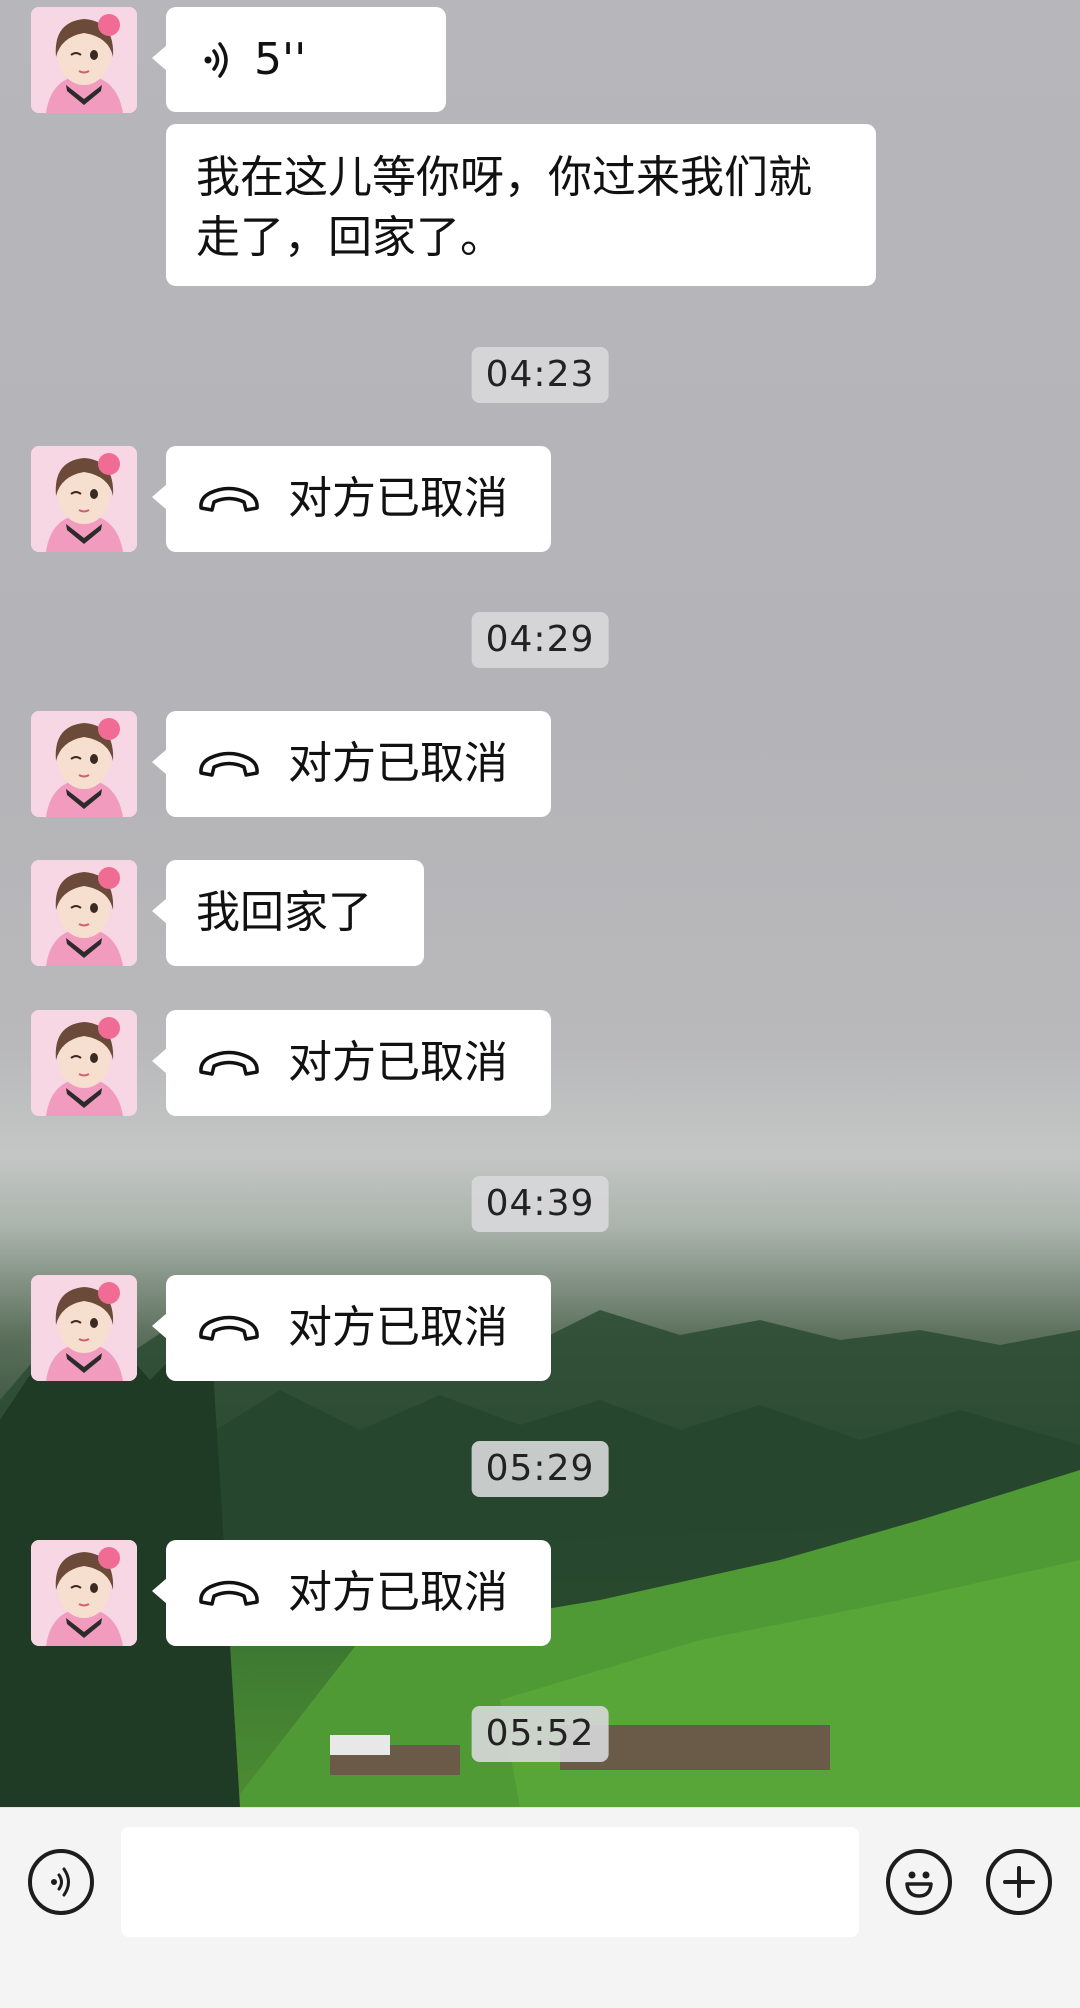 Image resolution: width=1080 pixels, height=2008 pixels. Describe the element at coordinates (540, 1204) in the screenshot. I see `timestamp: 04:39` at that location.